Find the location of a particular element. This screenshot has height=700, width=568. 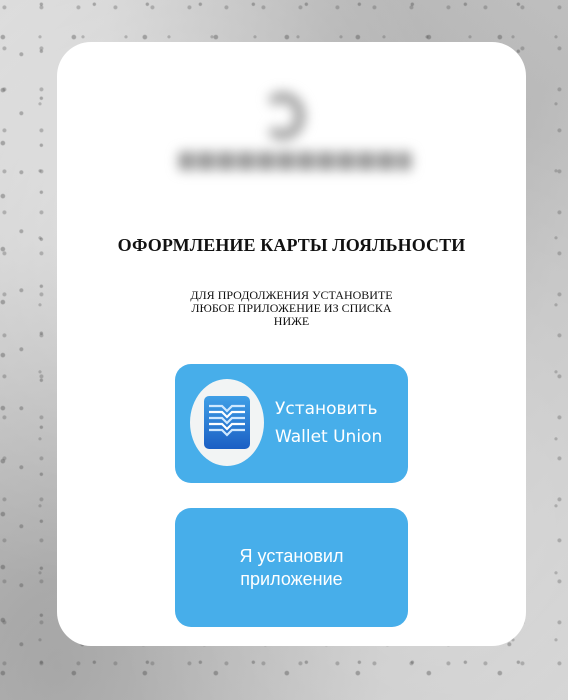

app-installed-button: Я установил приложение is located at coordinates (291, 567).